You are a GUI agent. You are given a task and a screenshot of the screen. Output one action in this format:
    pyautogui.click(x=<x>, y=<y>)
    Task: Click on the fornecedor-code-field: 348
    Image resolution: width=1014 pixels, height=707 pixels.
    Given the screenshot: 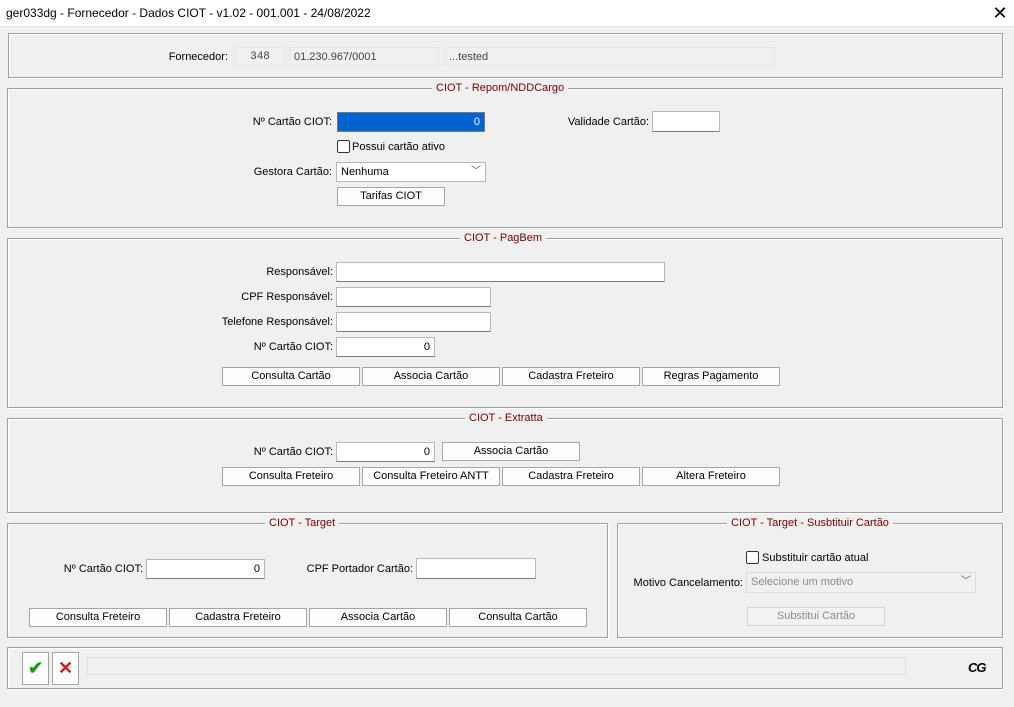 What is the action you would take?
    pyautogui.click(x=260, y=56)
    